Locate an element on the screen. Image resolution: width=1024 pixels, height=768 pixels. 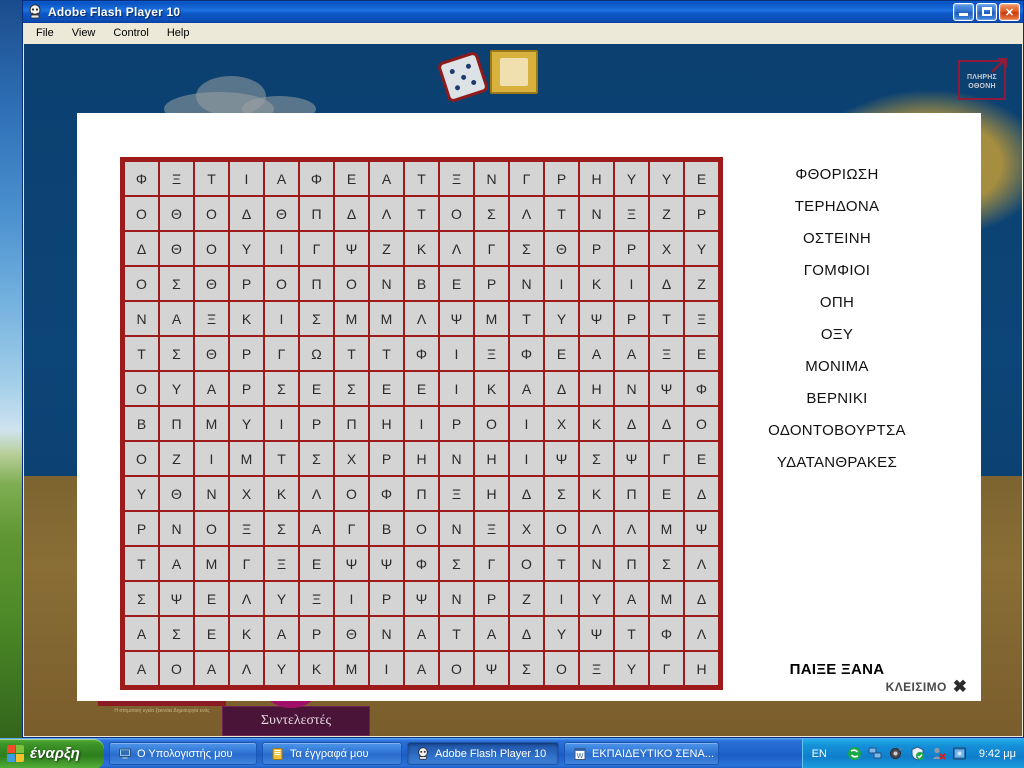
sync-icon is located at coordinates (854, 753).